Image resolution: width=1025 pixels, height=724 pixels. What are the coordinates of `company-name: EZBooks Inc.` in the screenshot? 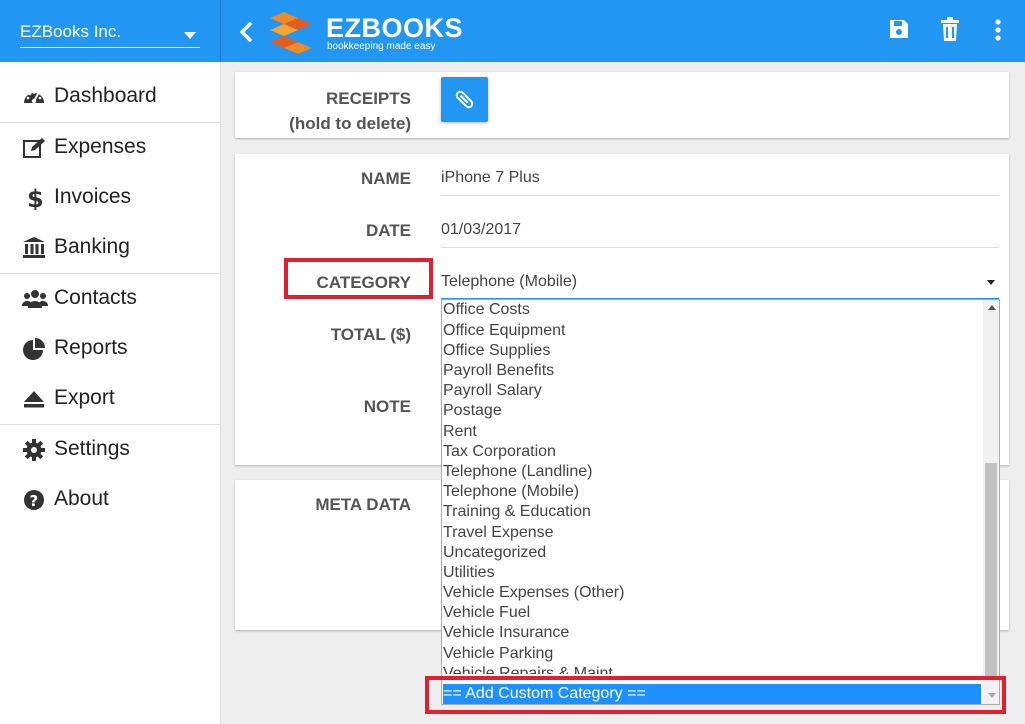 It's located at (71, 31).